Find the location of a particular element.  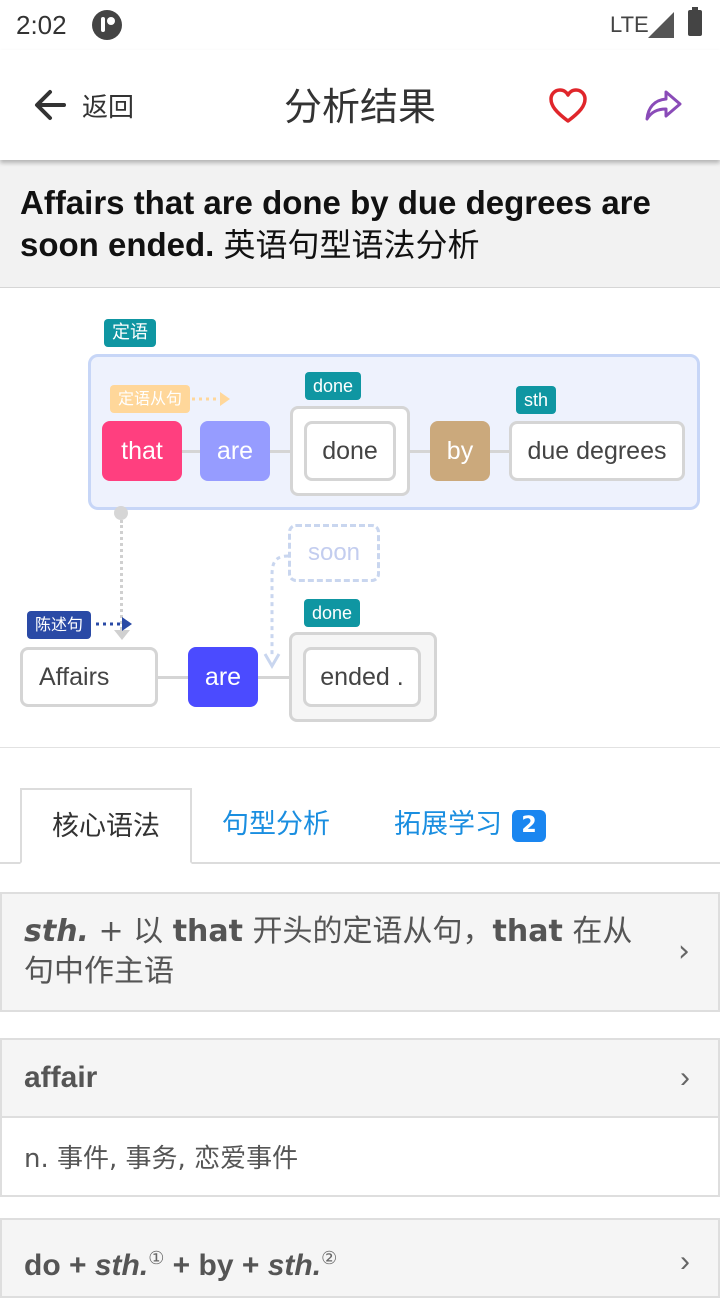

done-tag-clause: done is located at coordinates (333, 386).